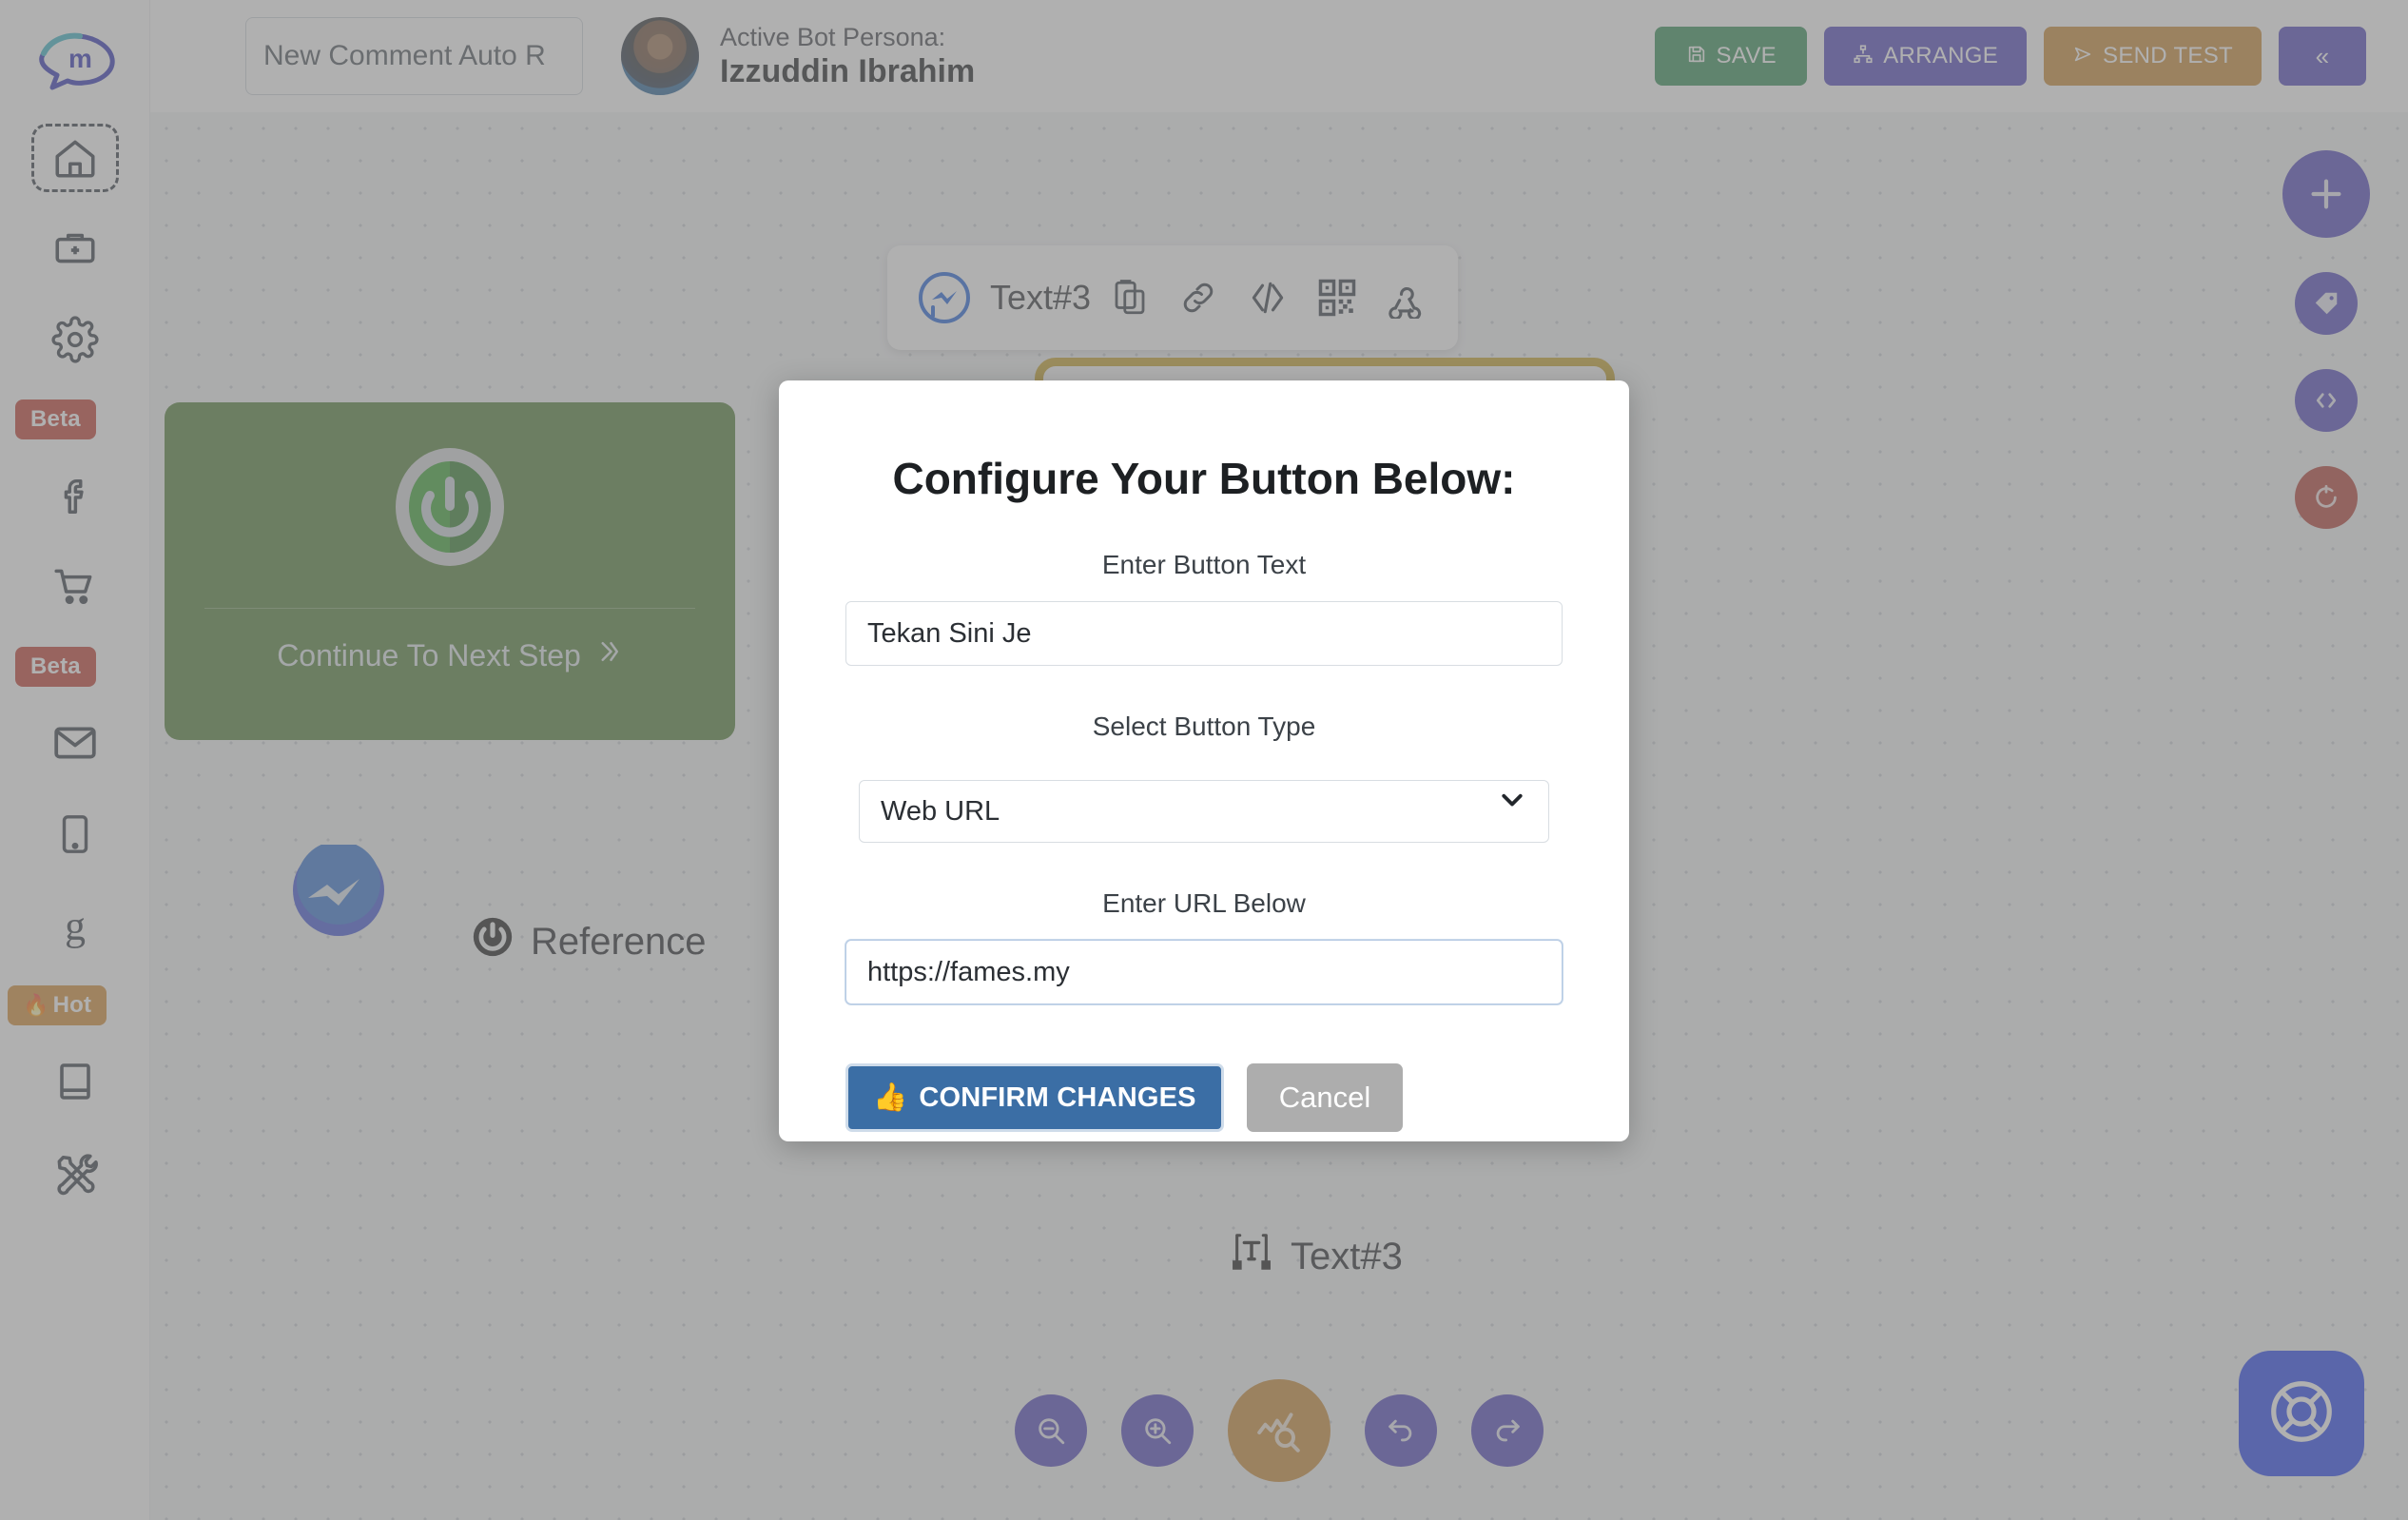 The image size is (2408, 1520). I want to click on undo-icon, so click(1401, 1430).